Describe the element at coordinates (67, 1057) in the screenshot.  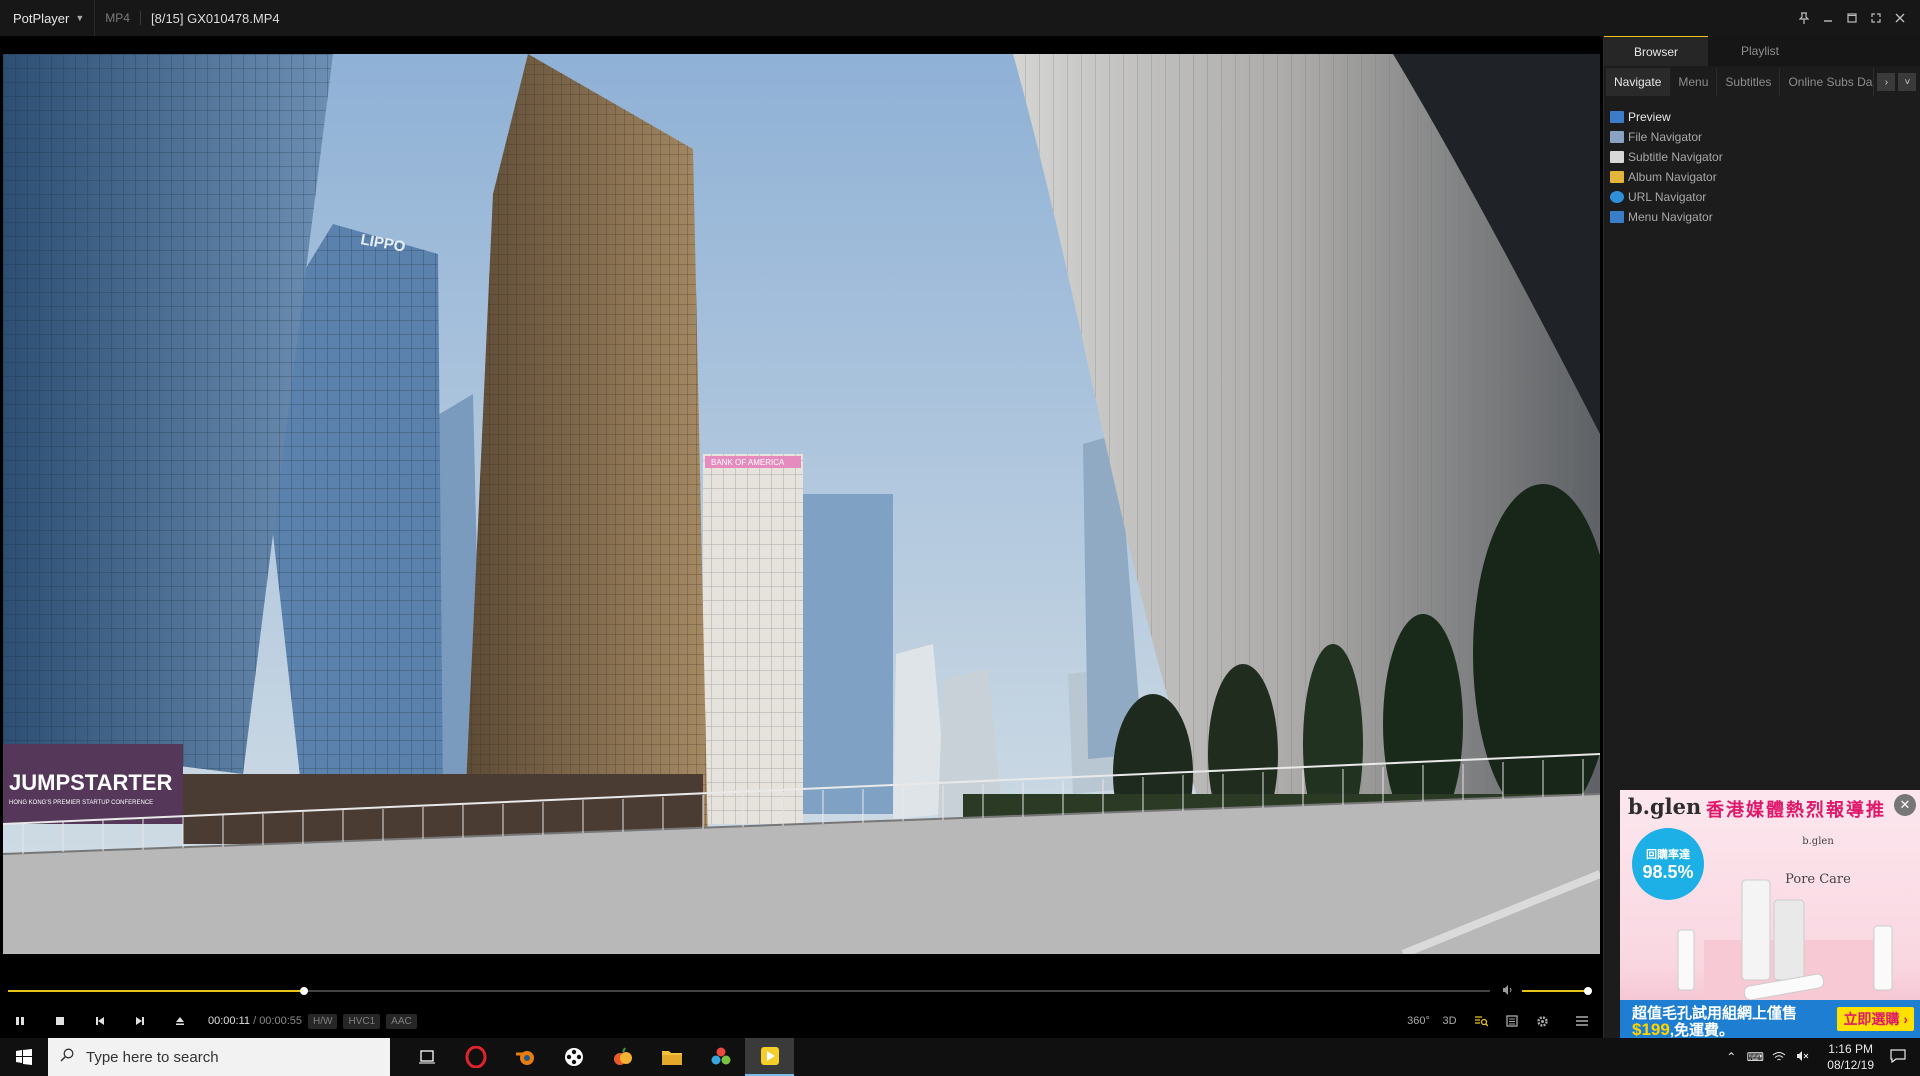
I see `search-icon` at that location.